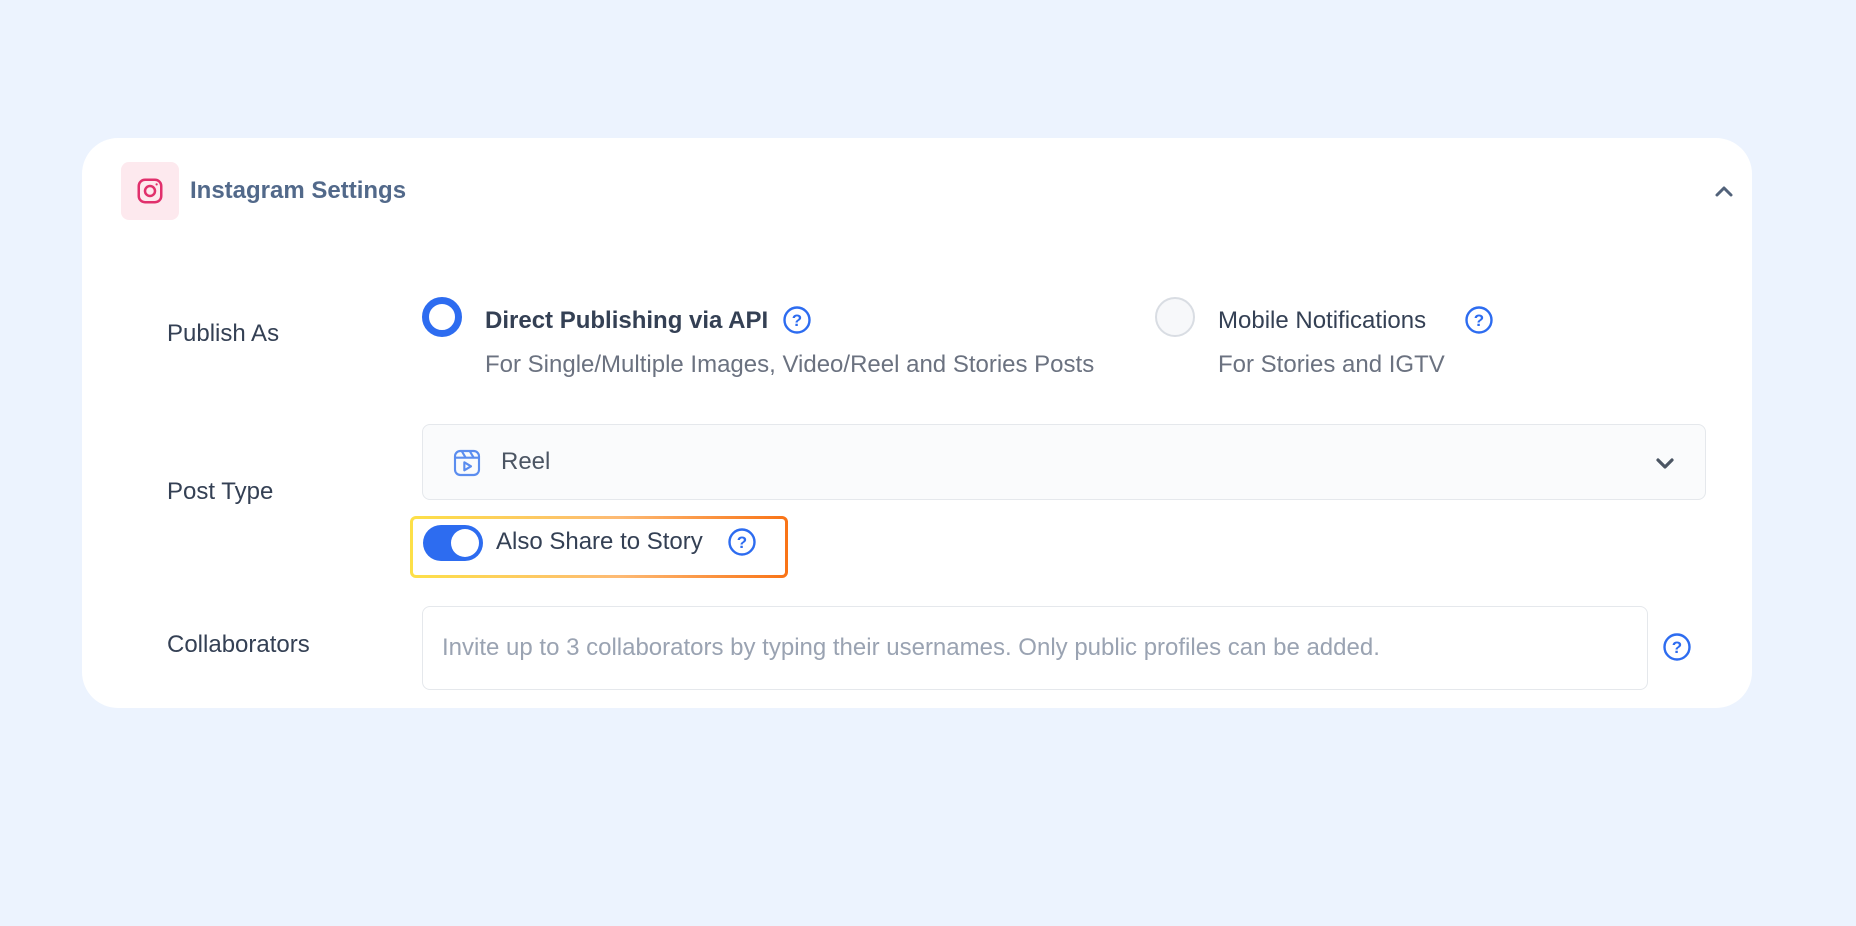 Image resolution: width=1856 pixels, height=926 pixels. Describe the element at coordinates (465, 543) in the screenshot. I see `toggle-knob` at that location.